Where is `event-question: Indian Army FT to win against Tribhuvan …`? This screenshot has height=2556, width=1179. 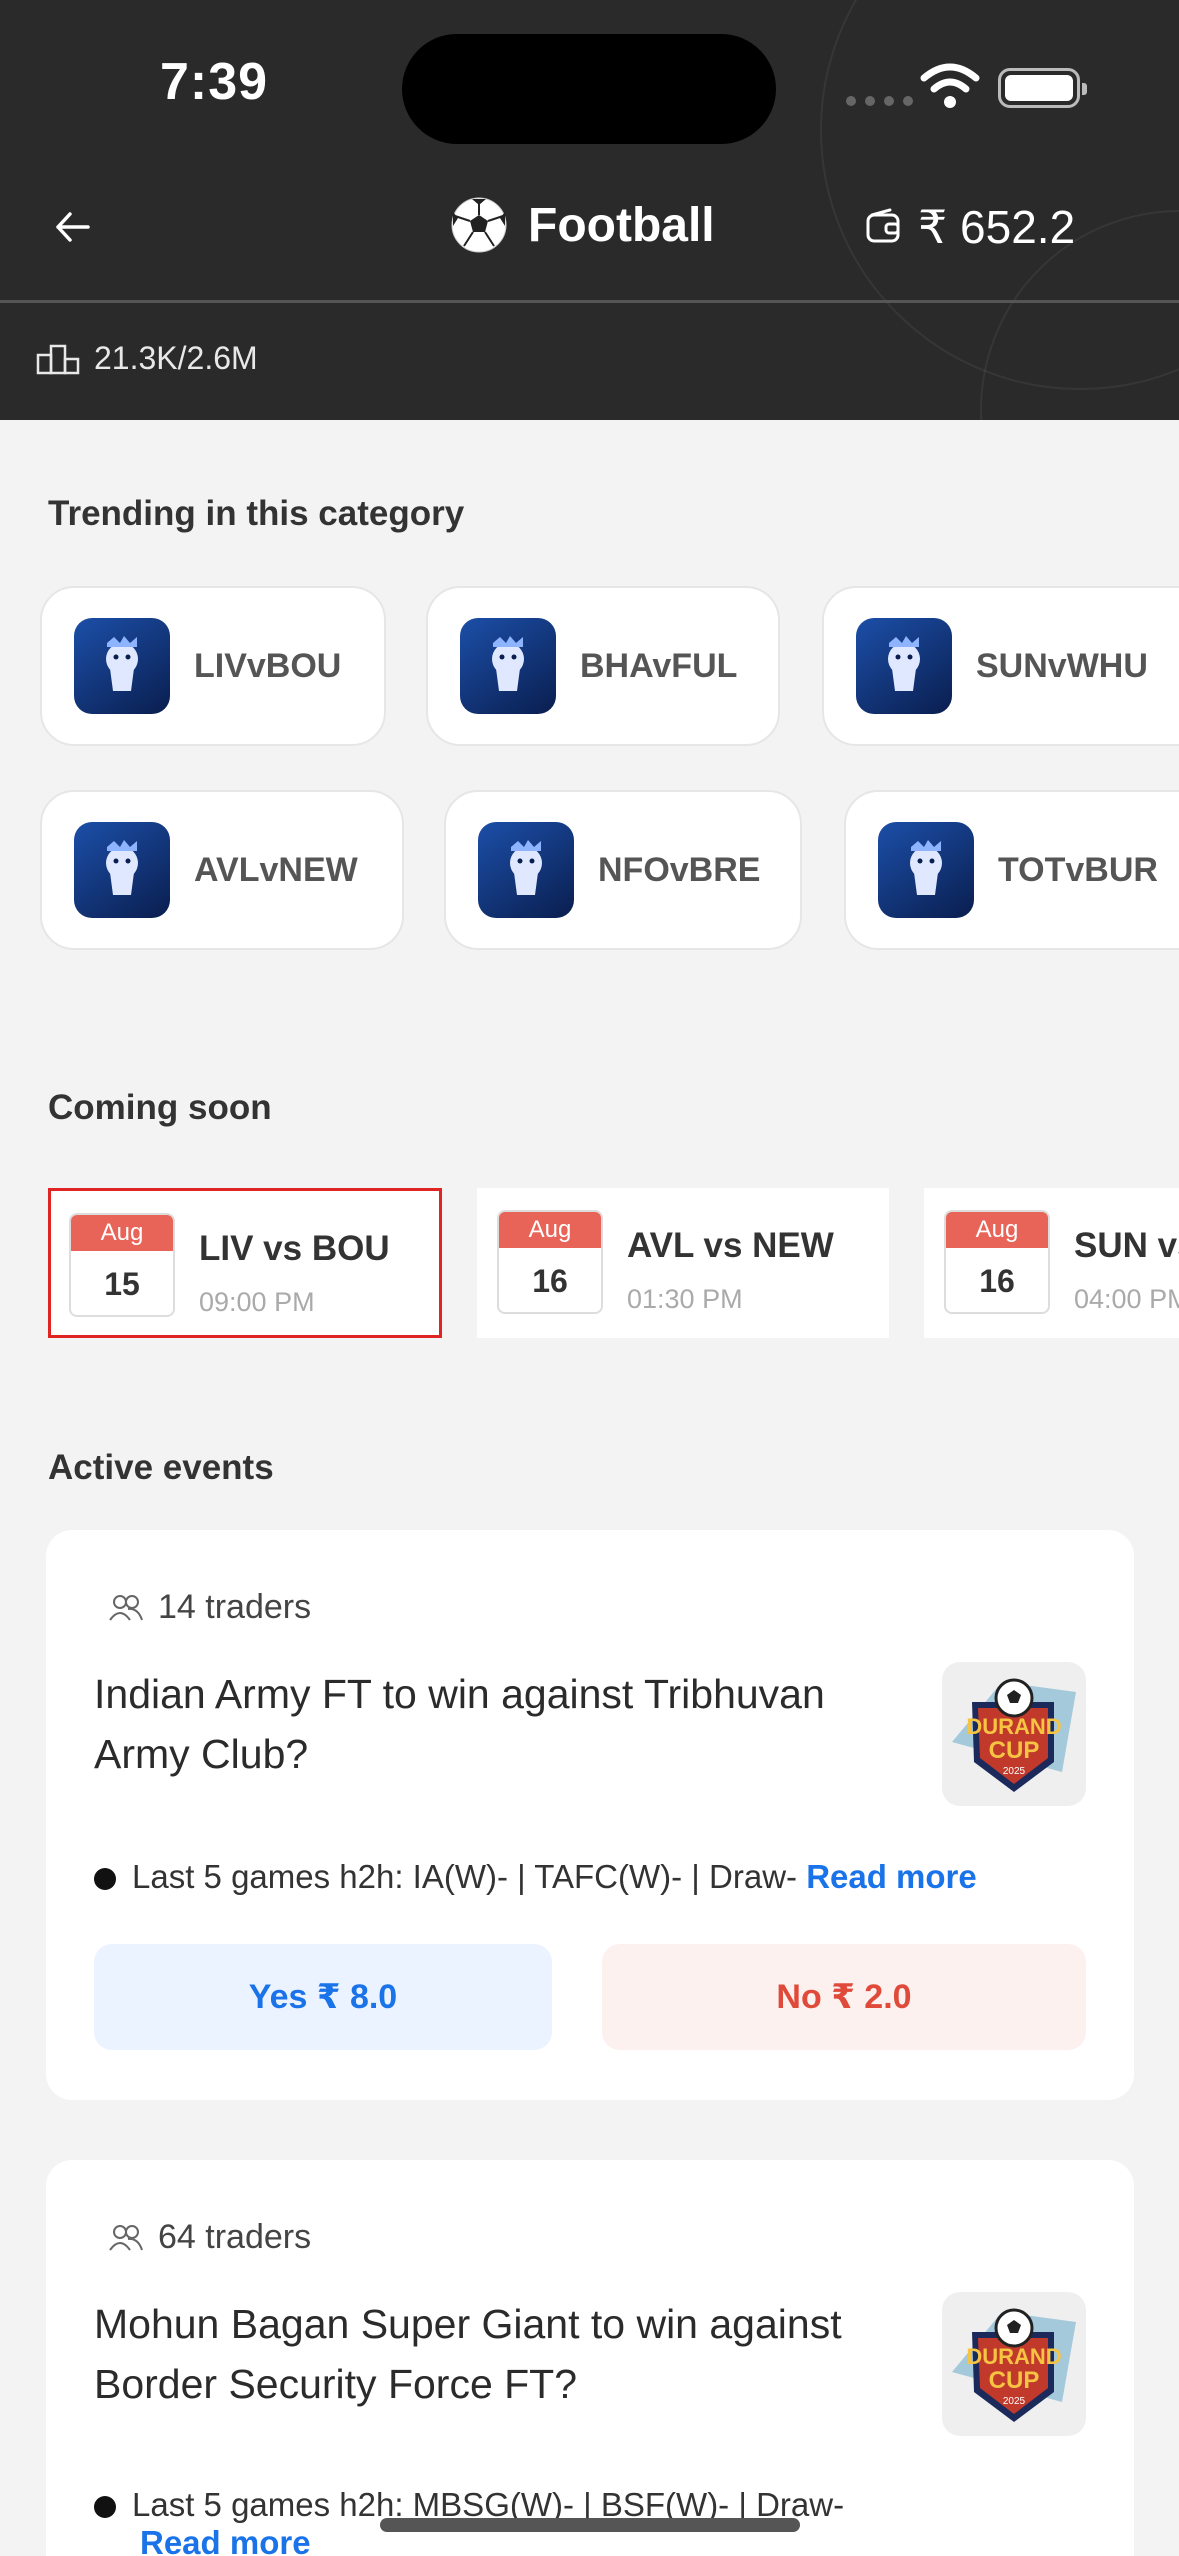
event-question: Indian Army FT to win against Tribhuvan … is located at coordinates (459, 1724).